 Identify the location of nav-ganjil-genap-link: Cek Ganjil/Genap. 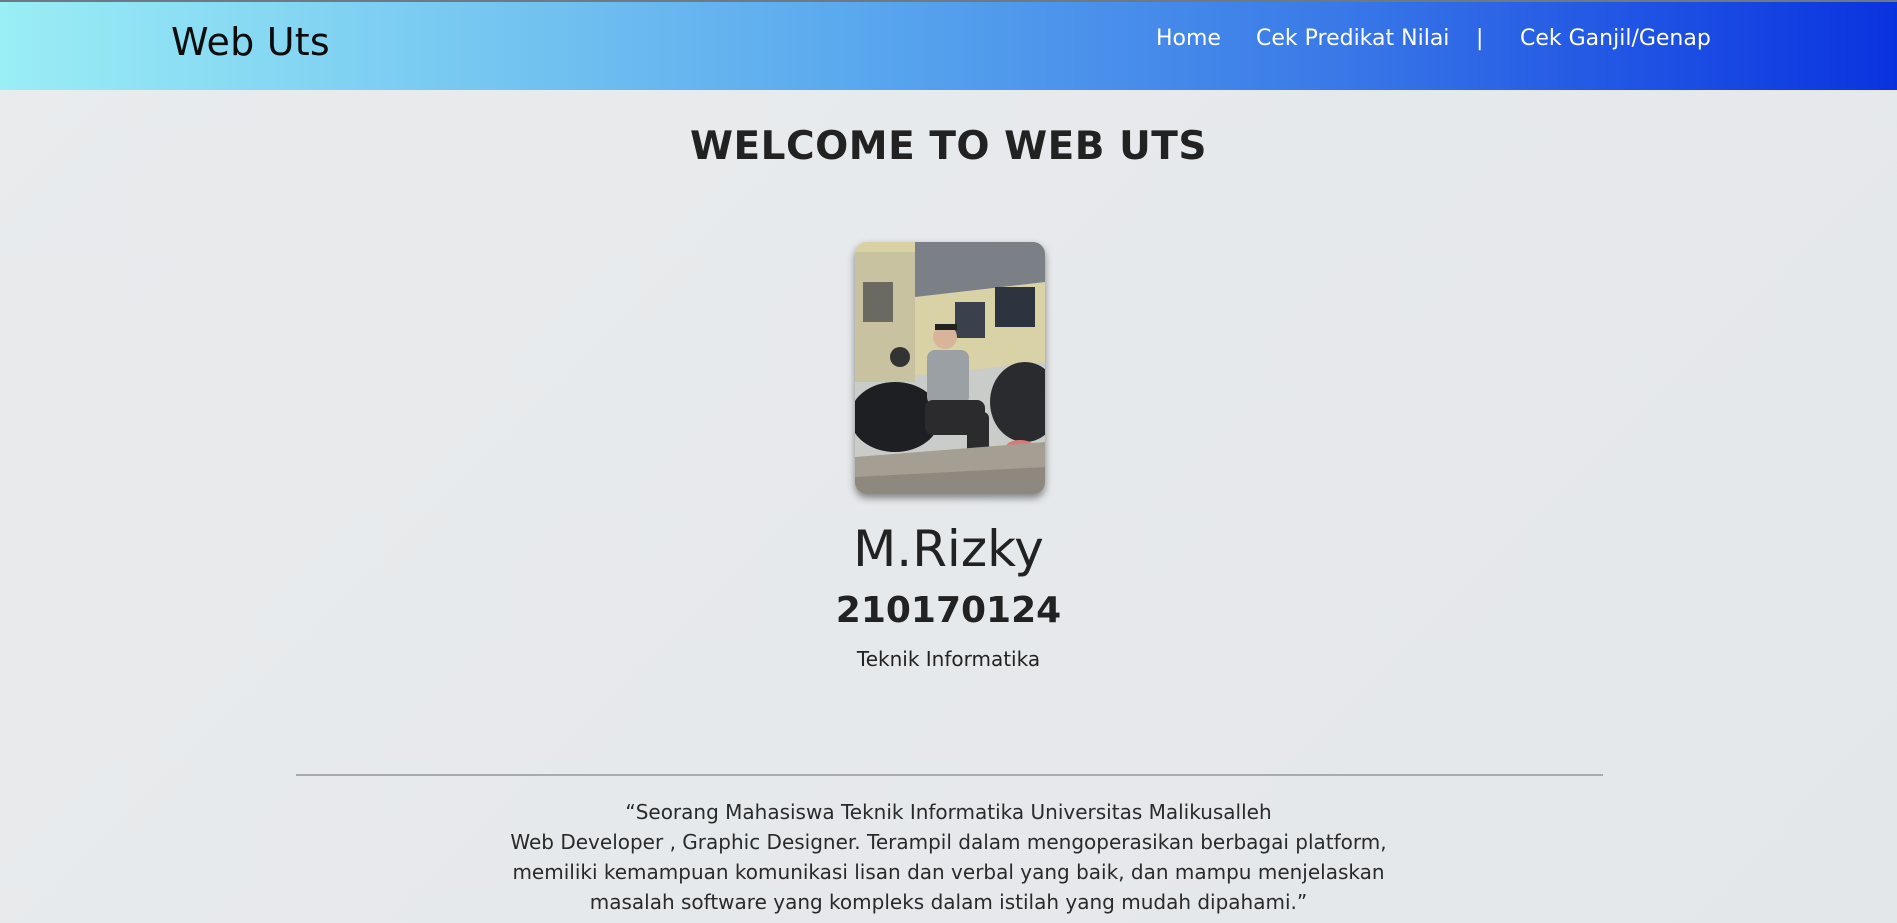
(1615, 38).